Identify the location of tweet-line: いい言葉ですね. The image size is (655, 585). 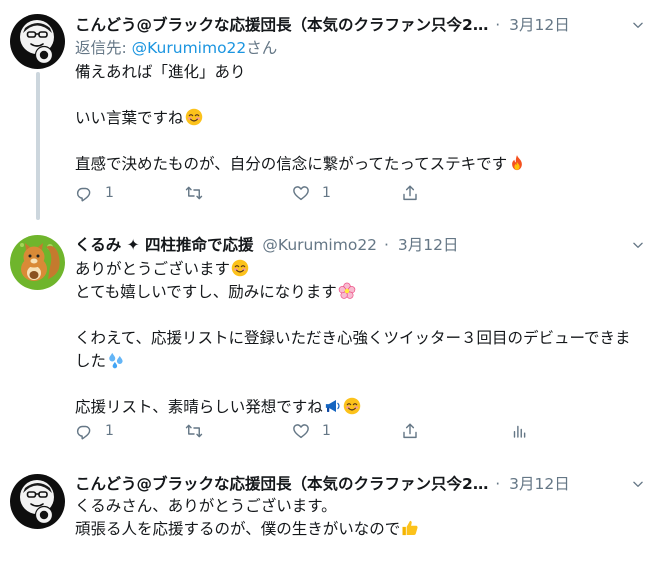
(129, 118).